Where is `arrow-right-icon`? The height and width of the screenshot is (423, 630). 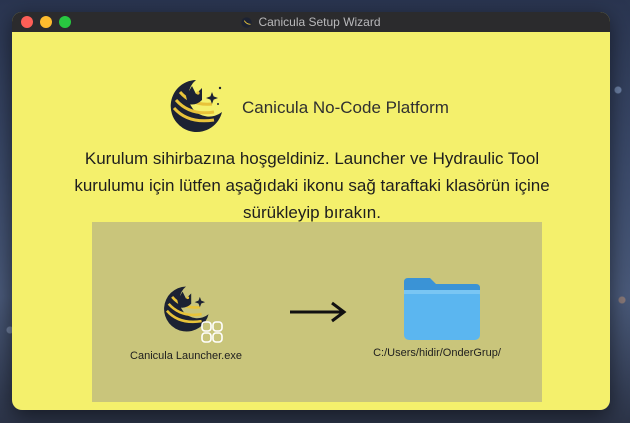
arrow-right-icon is located at coordinates (318, 314).